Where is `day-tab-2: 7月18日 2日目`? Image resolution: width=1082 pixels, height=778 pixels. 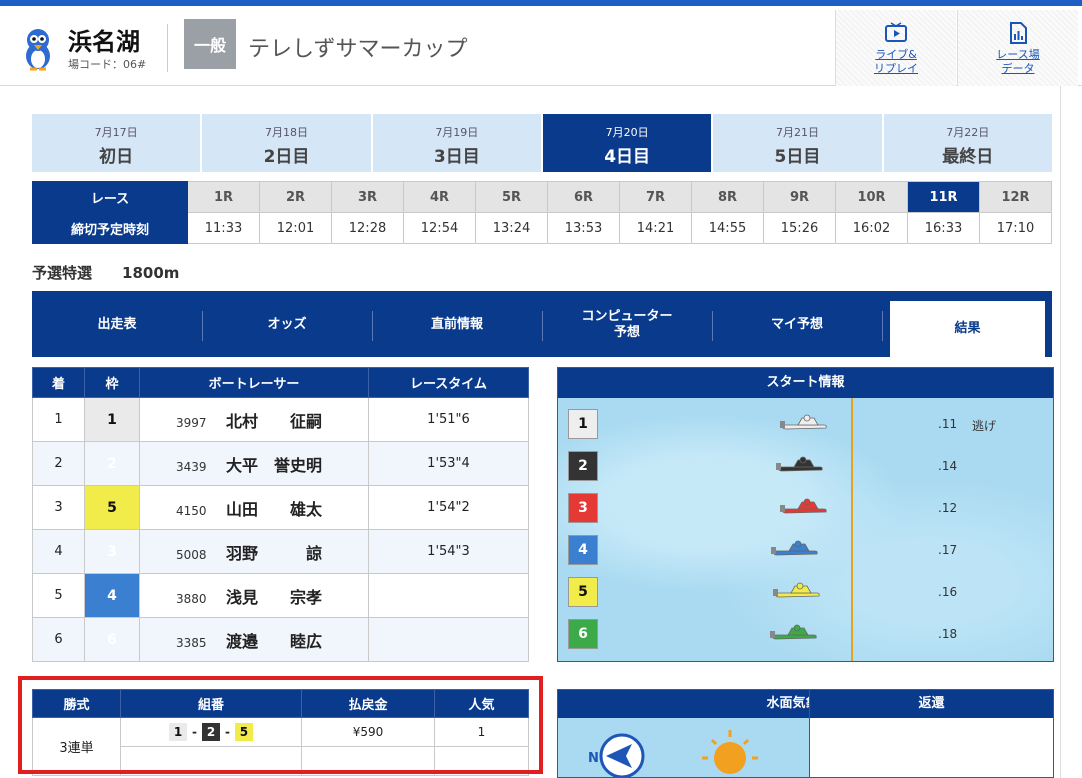 day-tab-2: 7月18日 2日目 is located at coordinates (287, 143).